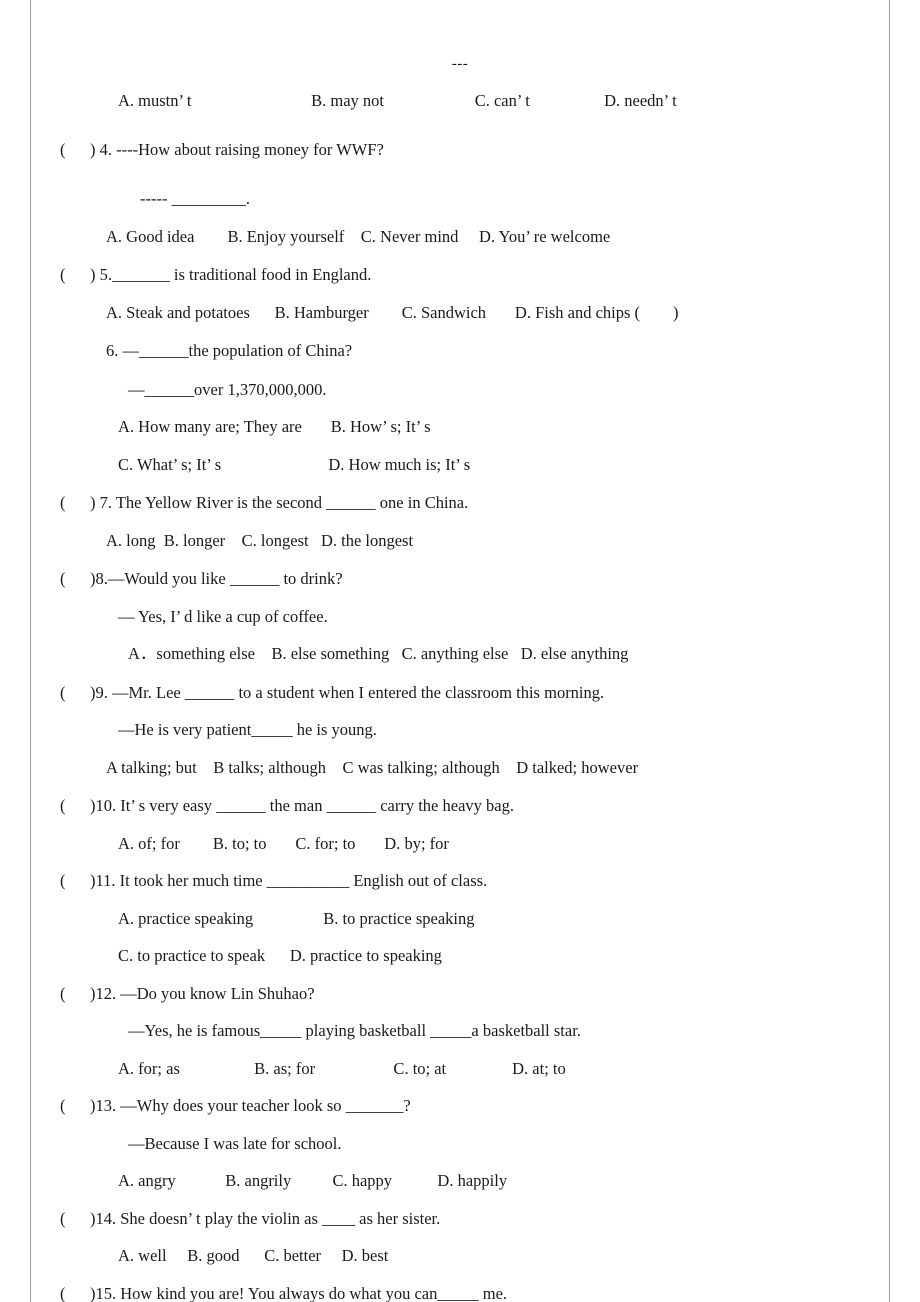  I want to click on answer-bracket-9: (, so click(75, 693).